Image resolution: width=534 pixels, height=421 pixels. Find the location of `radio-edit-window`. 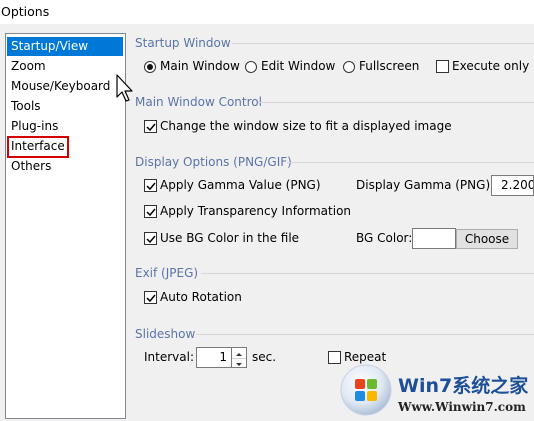

radio-edit-window is located at coordinates (251, 67).